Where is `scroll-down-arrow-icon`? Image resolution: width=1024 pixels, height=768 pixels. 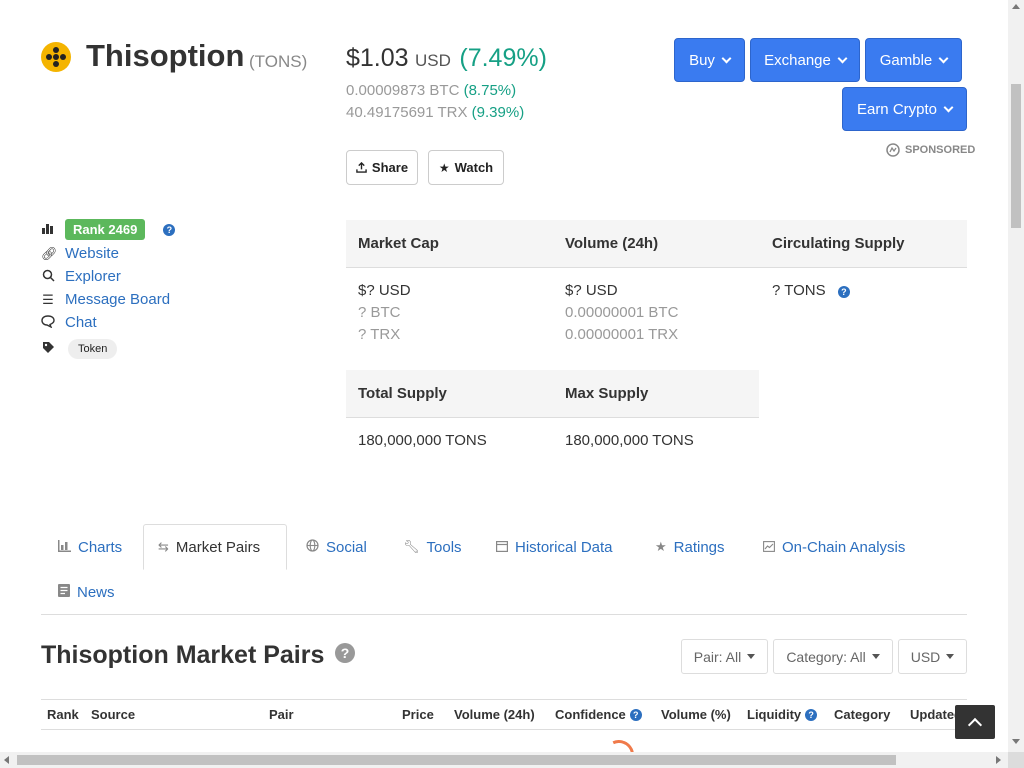
scroll-down-arrow-icon is located at coordinates (1016, 741).